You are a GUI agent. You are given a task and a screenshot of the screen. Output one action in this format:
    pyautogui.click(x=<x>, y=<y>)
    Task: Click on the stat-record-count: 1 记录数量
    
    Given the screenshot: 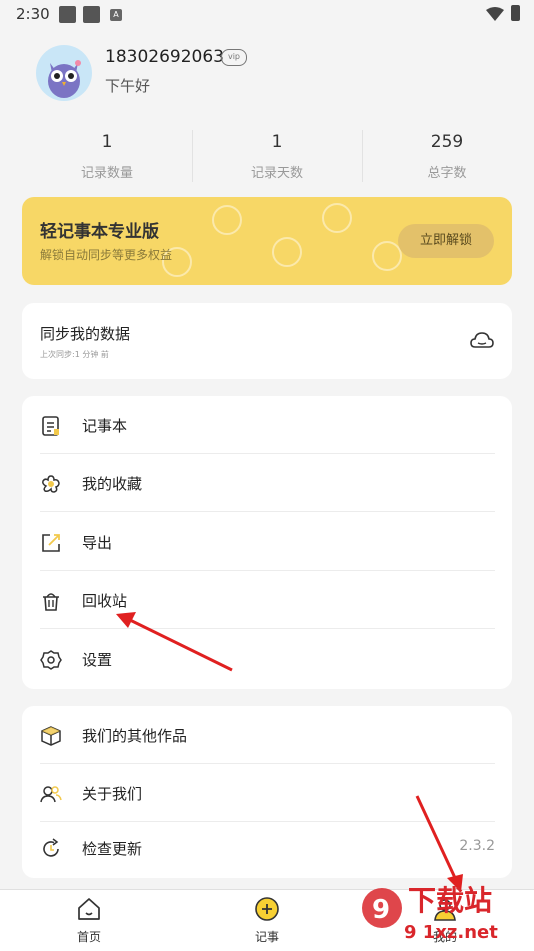 What is the action you would take?
    pyautogui.click(x=107, y=156)
    